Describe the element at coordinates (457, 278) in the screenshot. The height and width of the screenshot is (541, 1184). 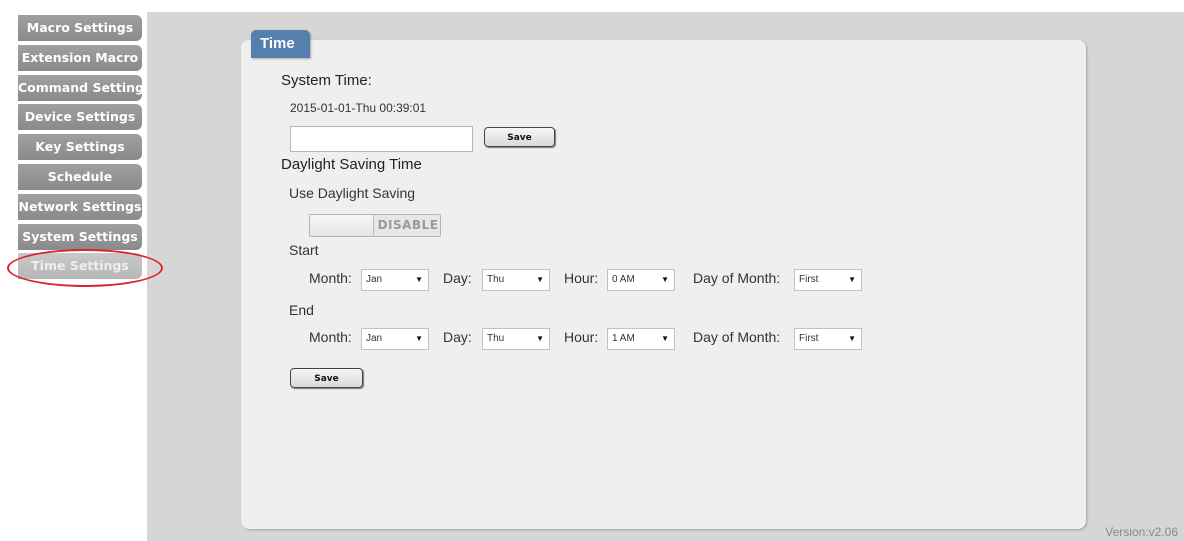
I see `start-day-label: Day:` at that location.